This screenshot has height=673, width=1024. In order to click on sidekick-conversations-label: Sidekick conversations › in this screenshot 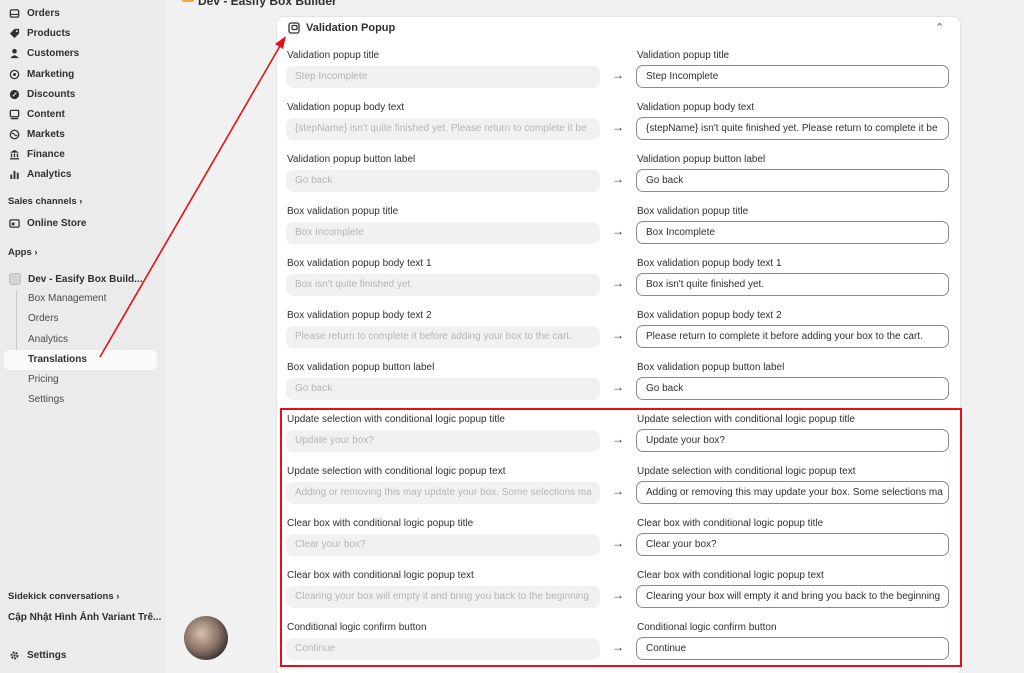, I will do `click(63, 596)`.